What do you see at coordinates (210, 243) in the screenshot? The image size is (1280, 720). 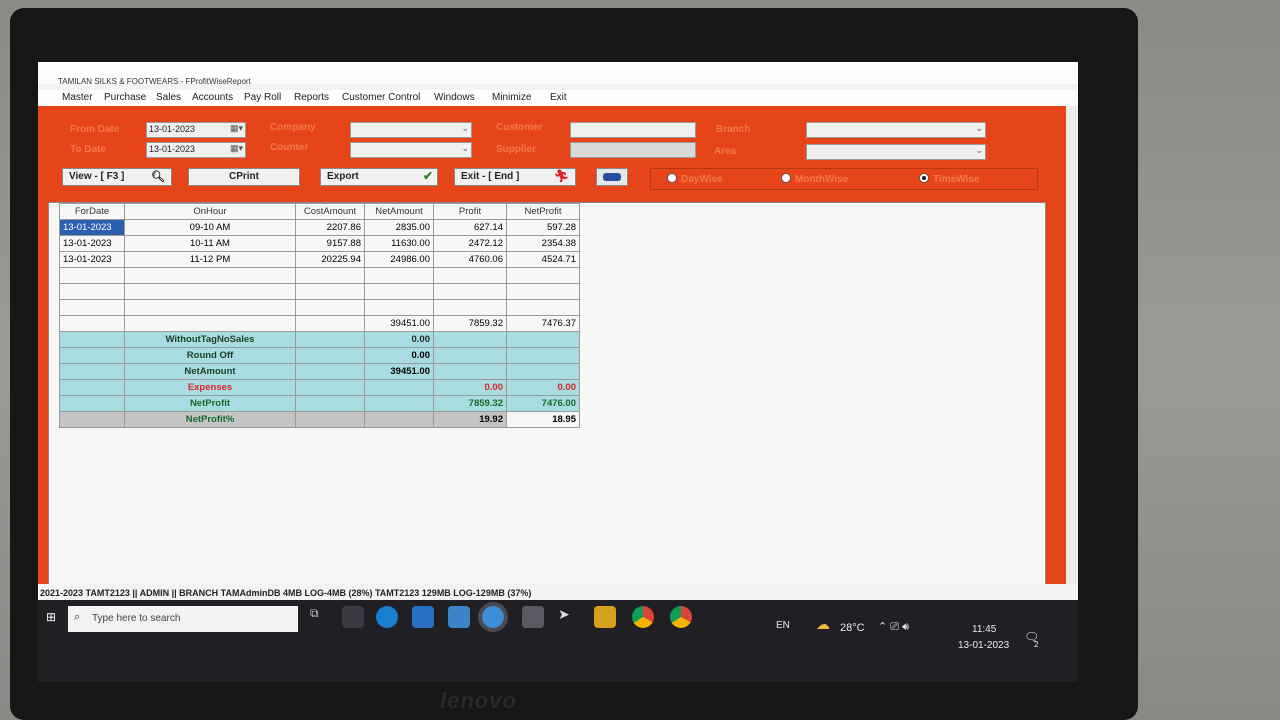 I see `cell-hour: 10-11 AM` at bounding box center [210, 243].